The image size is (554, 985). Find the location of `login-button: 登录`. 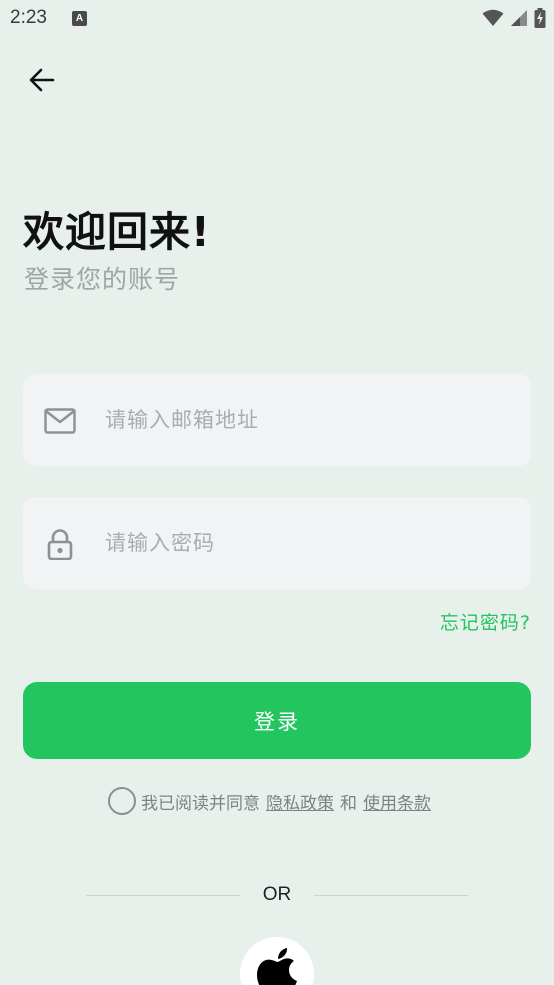

login-button: 登录 is located at coordinates (277, 720).